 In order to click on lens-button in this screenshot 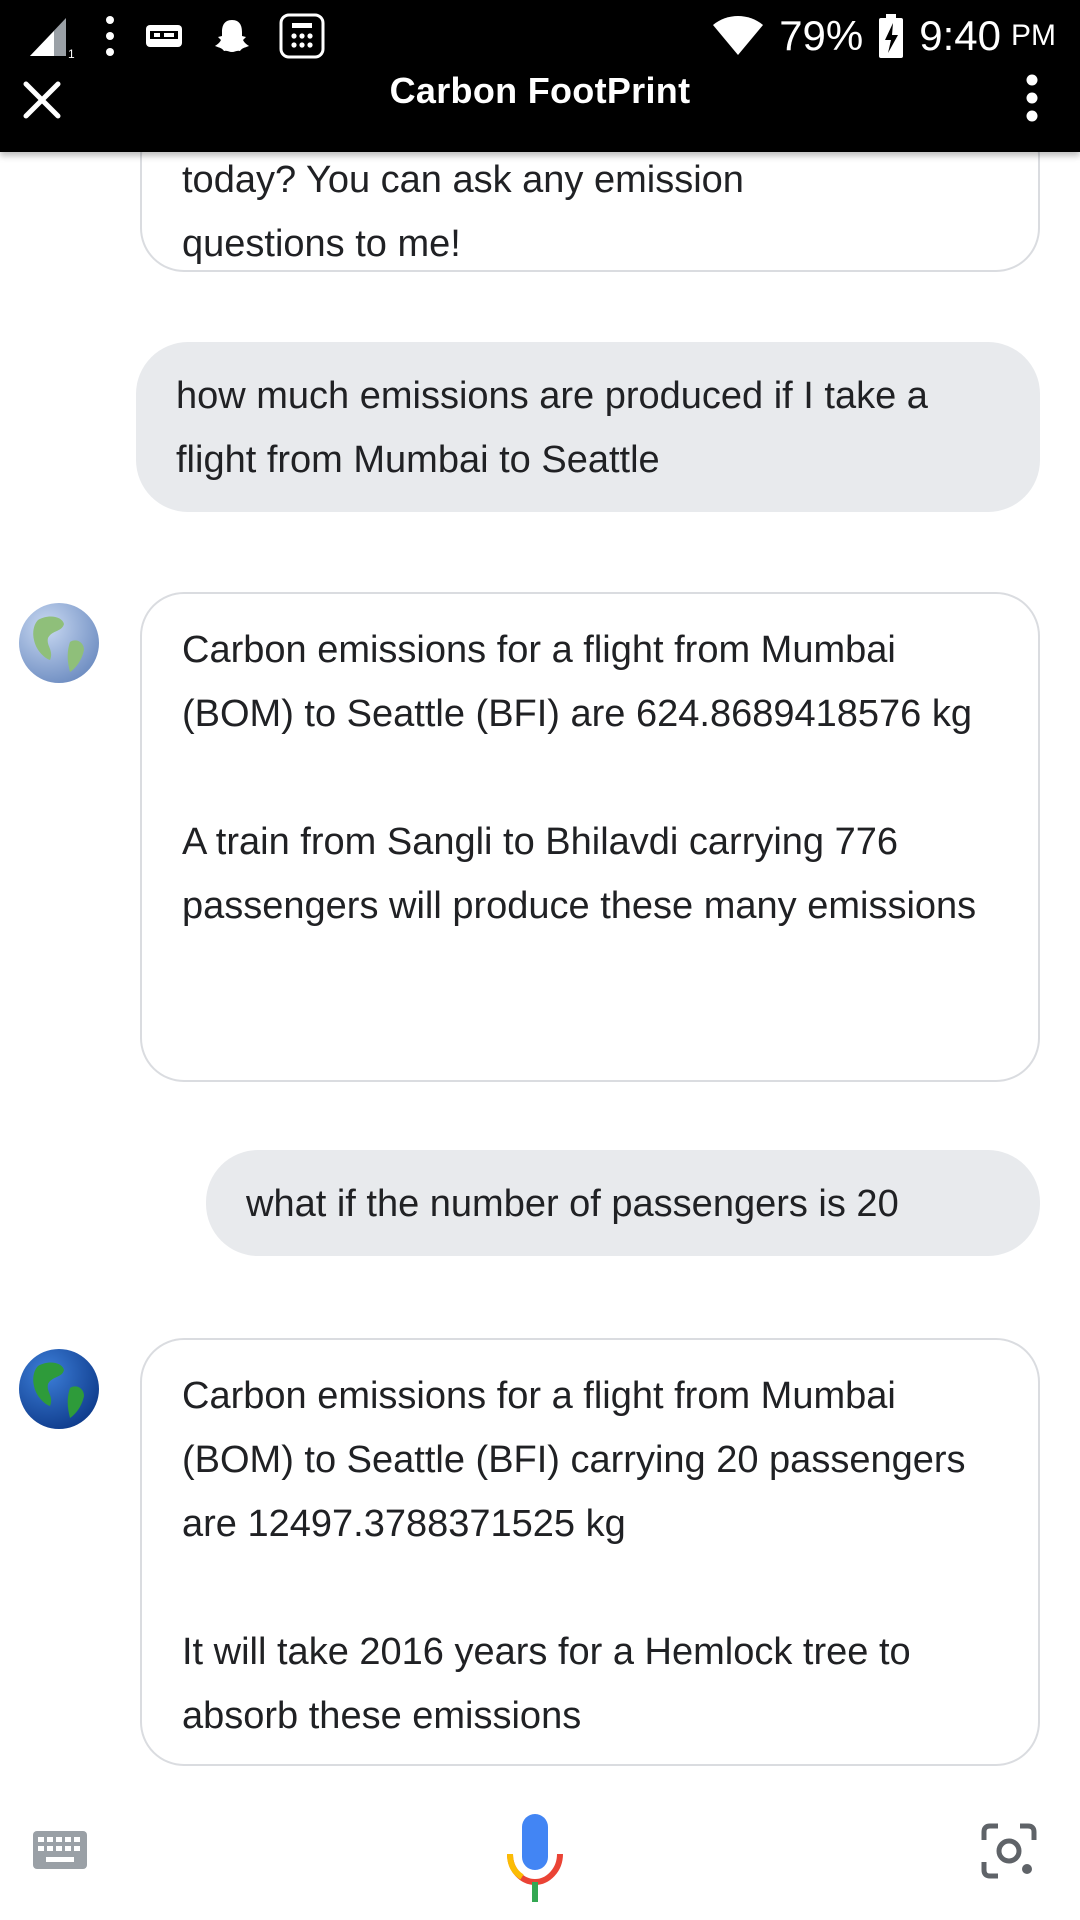, I will do `click(1009, 1851)`.